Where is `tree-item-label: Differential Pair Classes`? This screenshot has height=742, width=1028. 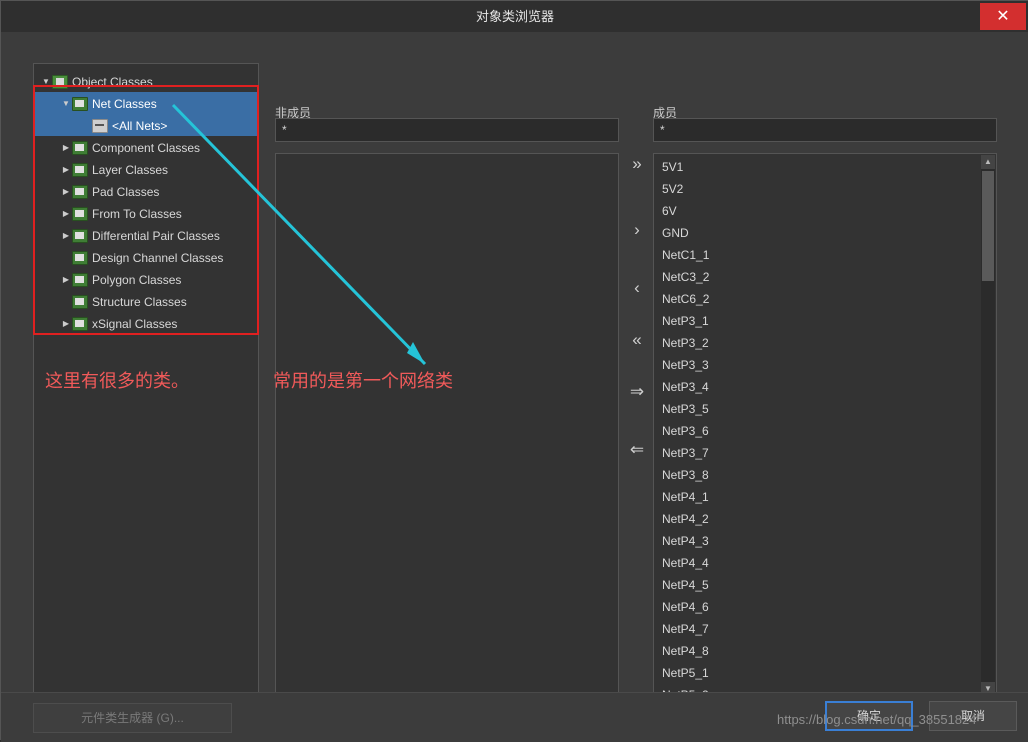
tree-item-label: Differential Pair Classes is located at coordinates (156, 235).